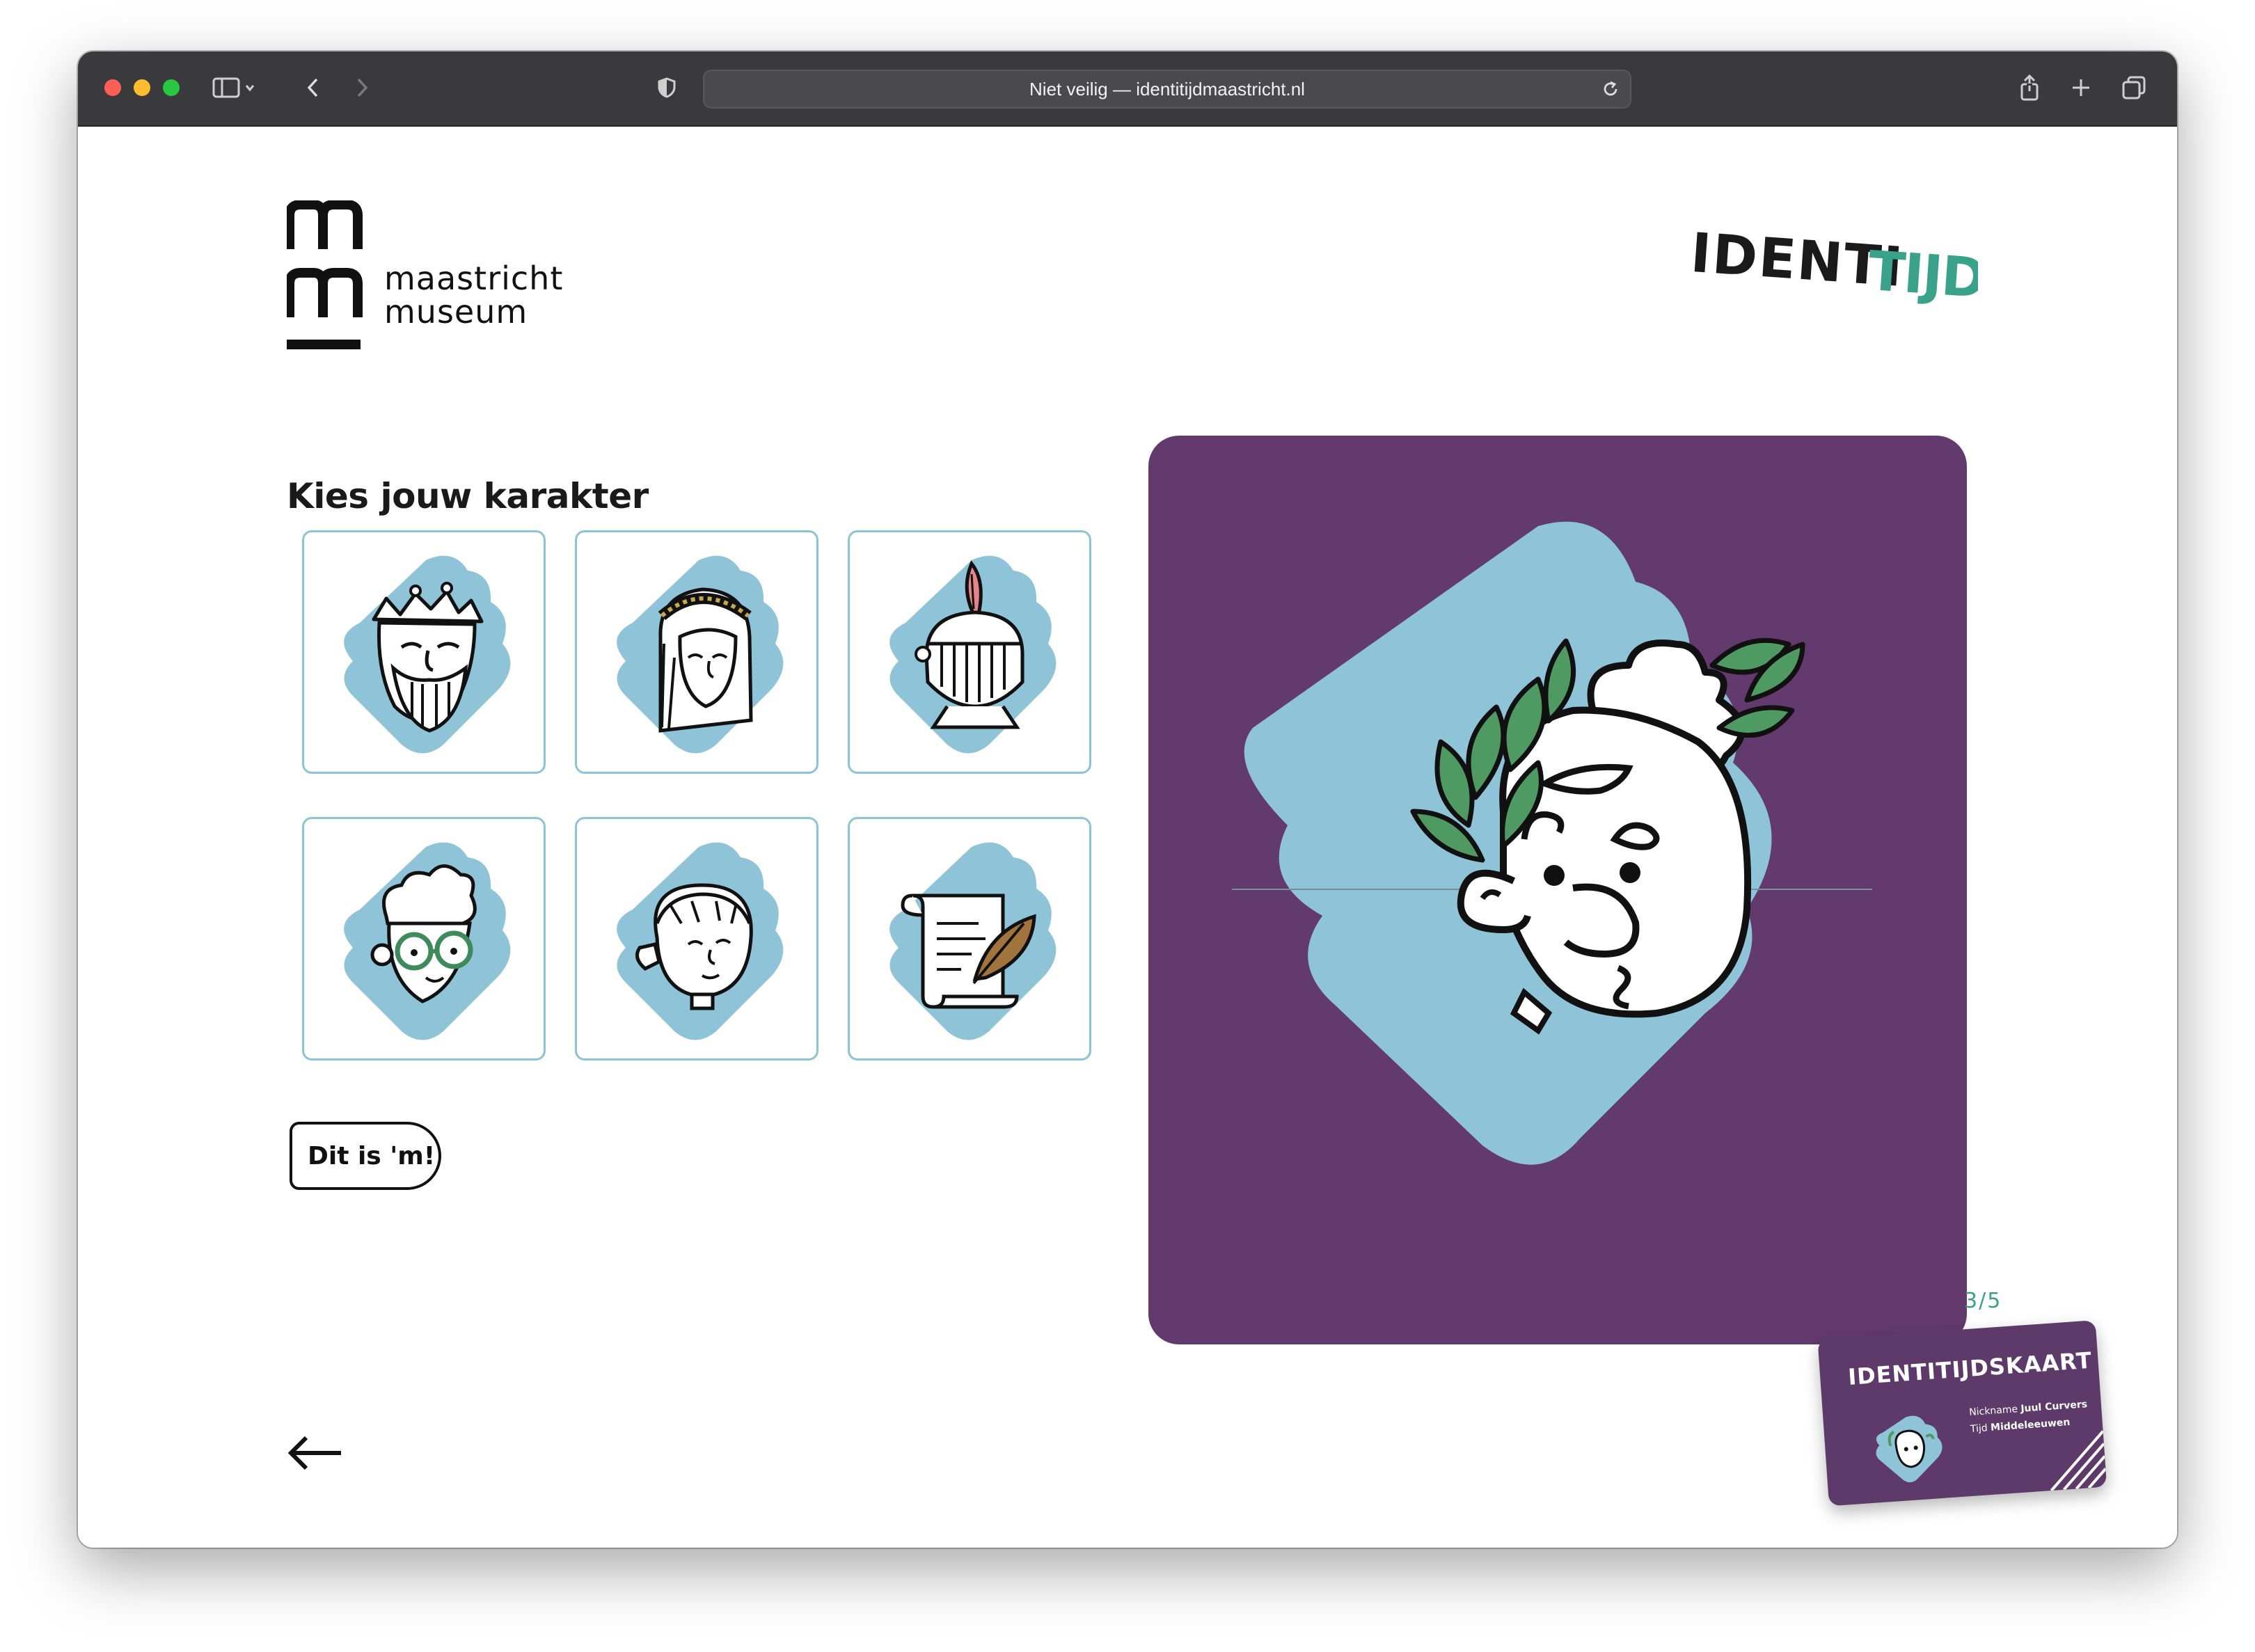  What do you see at coordinates (1922, 275) in the screenshot?
I see `brand-word-teal: TIJD` at bounding box center [1922, 275].